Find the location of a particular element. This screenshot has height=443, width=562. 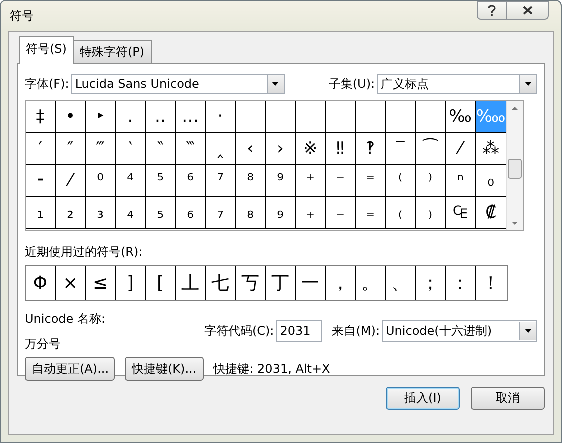

symbol-cell: ₆ is located at coordinates (191, 213).